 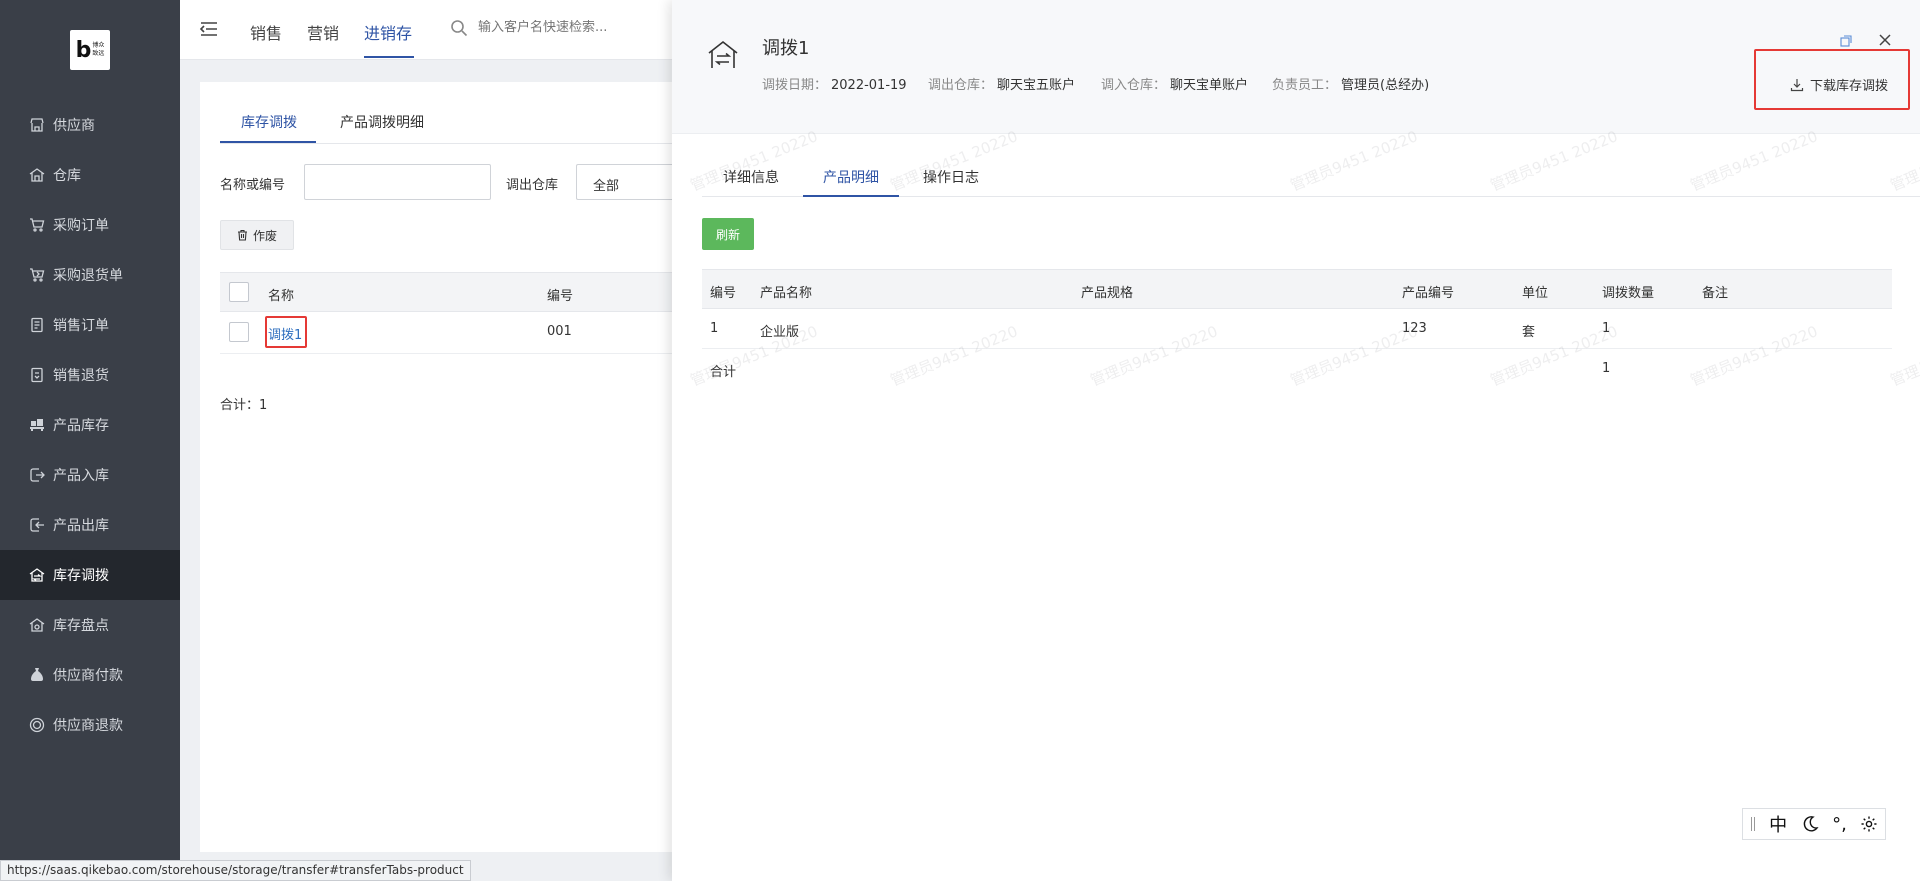 I want to click on meta-transfer-date: 调拨日期： 2022-01-19, so click(x=834, y=85).